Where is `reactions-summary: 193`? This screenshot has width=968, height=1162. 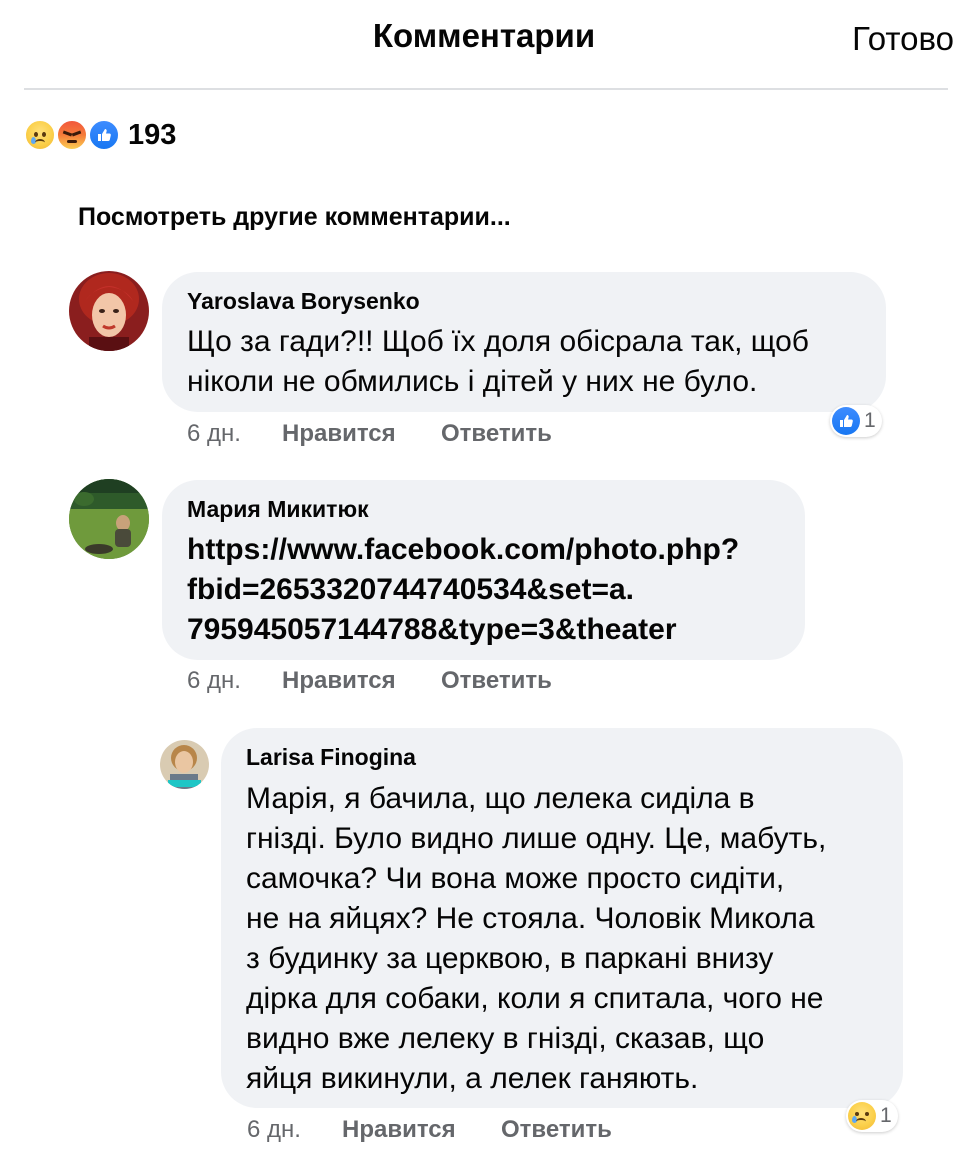 reactions-summary: 193 is located at coordinates (100, 135).